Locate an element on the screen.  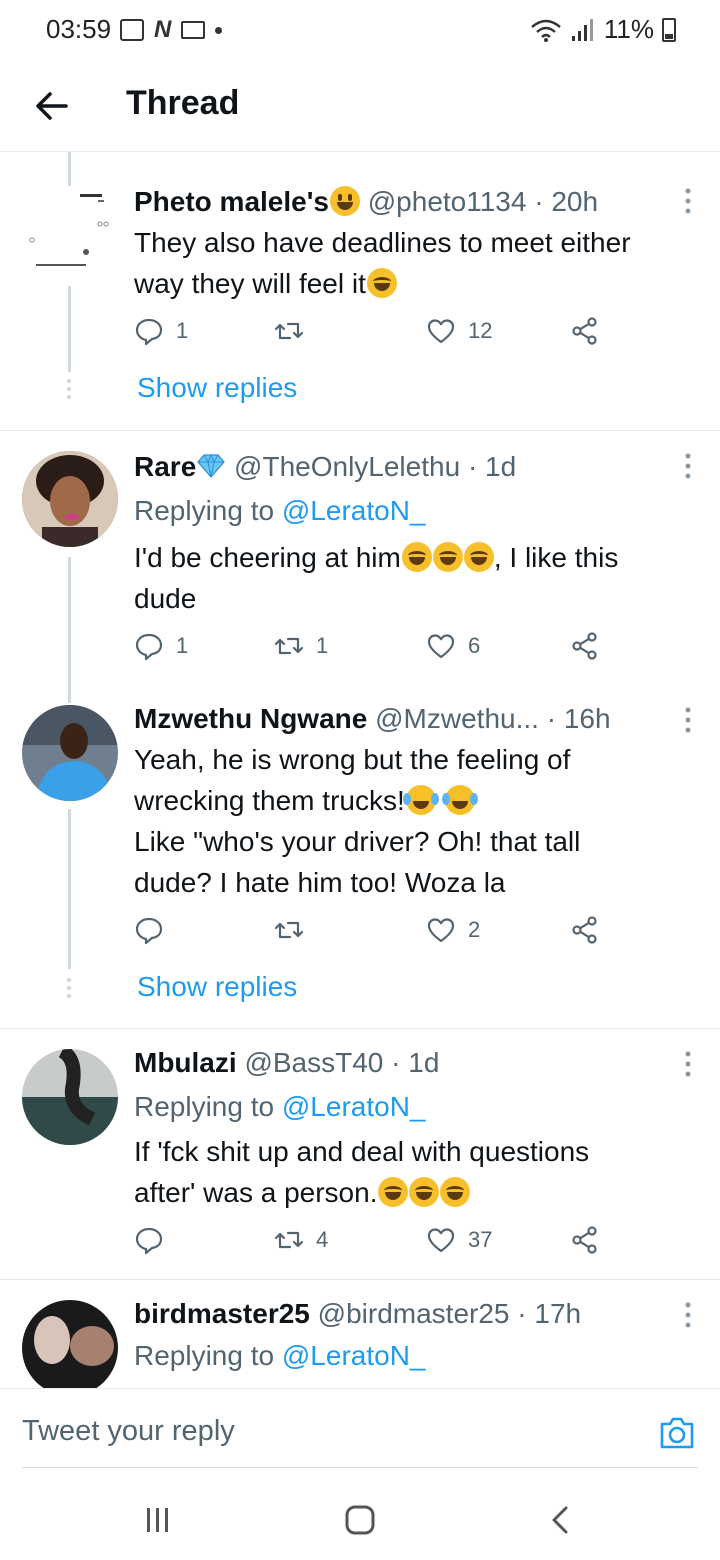
author-name: Mzwethu Ngwane is located at coordinates (250, 718).